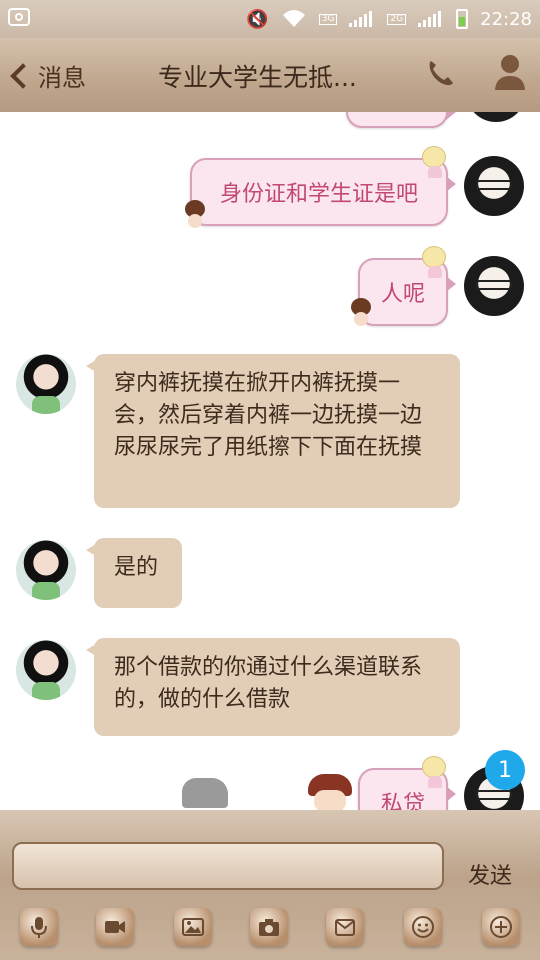 Image resolution: width=540 pixels, height=960 pixels. I want to click on message-text: 那个借款的你通过什么渠道联系的，做的什么借款, so click(268, 683).